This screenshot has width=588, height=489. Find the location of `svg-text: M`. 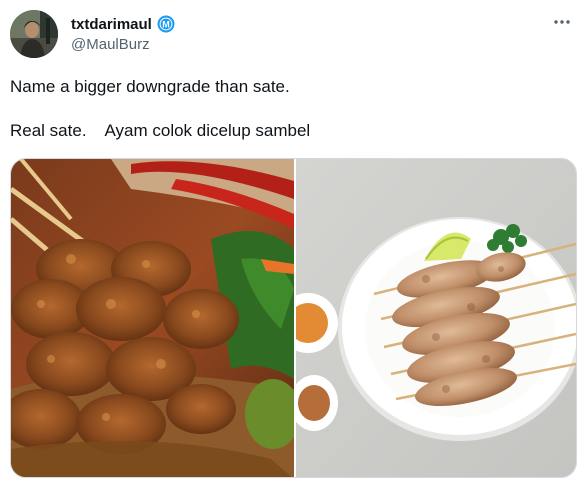

svg-text: M is located at coordinates (166, 24).